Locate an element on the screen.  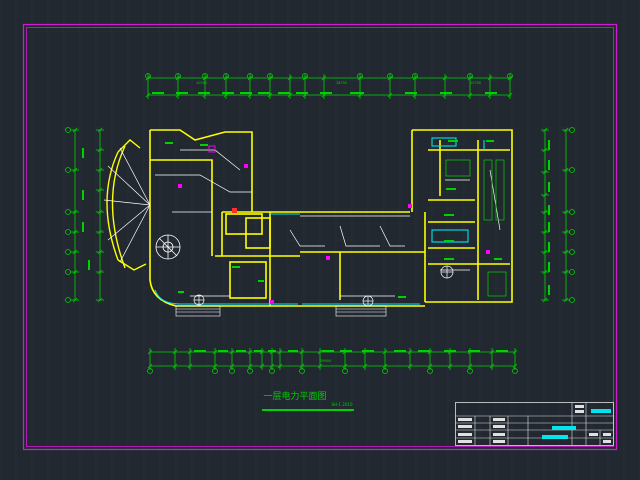
drawing-scale: SH-1 2010 is located at coordinates (342, 404).